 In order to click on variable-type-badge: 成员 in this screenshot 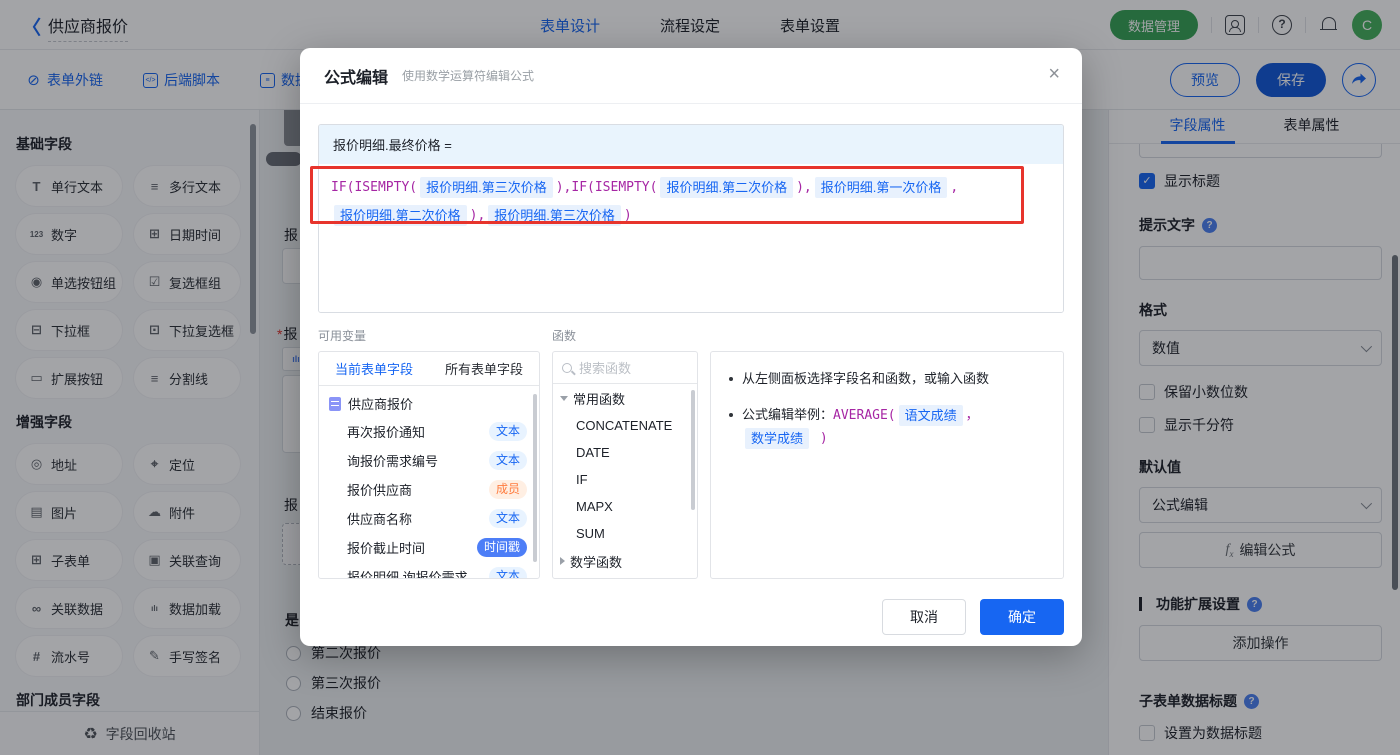, I will do `click(507, 489)`.